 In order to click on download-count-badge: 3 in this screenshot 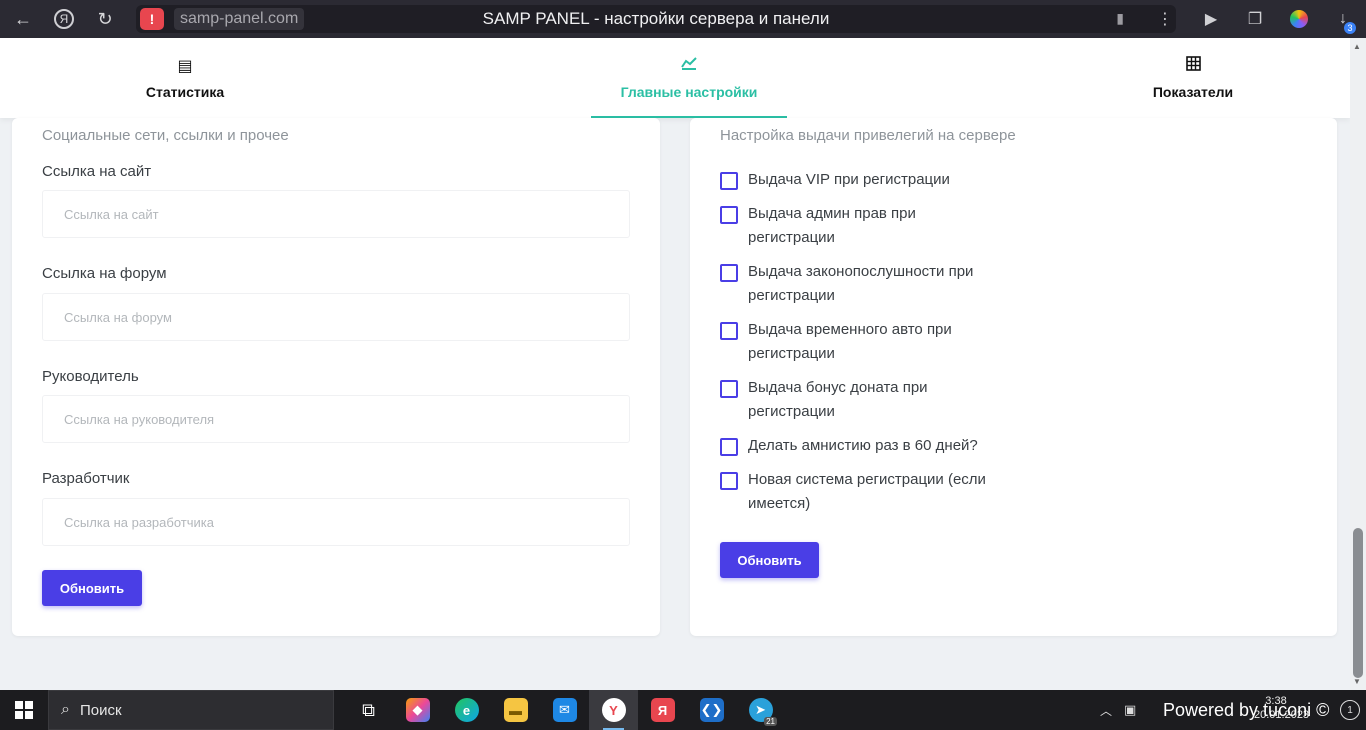, I will do `click(1350, 28)`.